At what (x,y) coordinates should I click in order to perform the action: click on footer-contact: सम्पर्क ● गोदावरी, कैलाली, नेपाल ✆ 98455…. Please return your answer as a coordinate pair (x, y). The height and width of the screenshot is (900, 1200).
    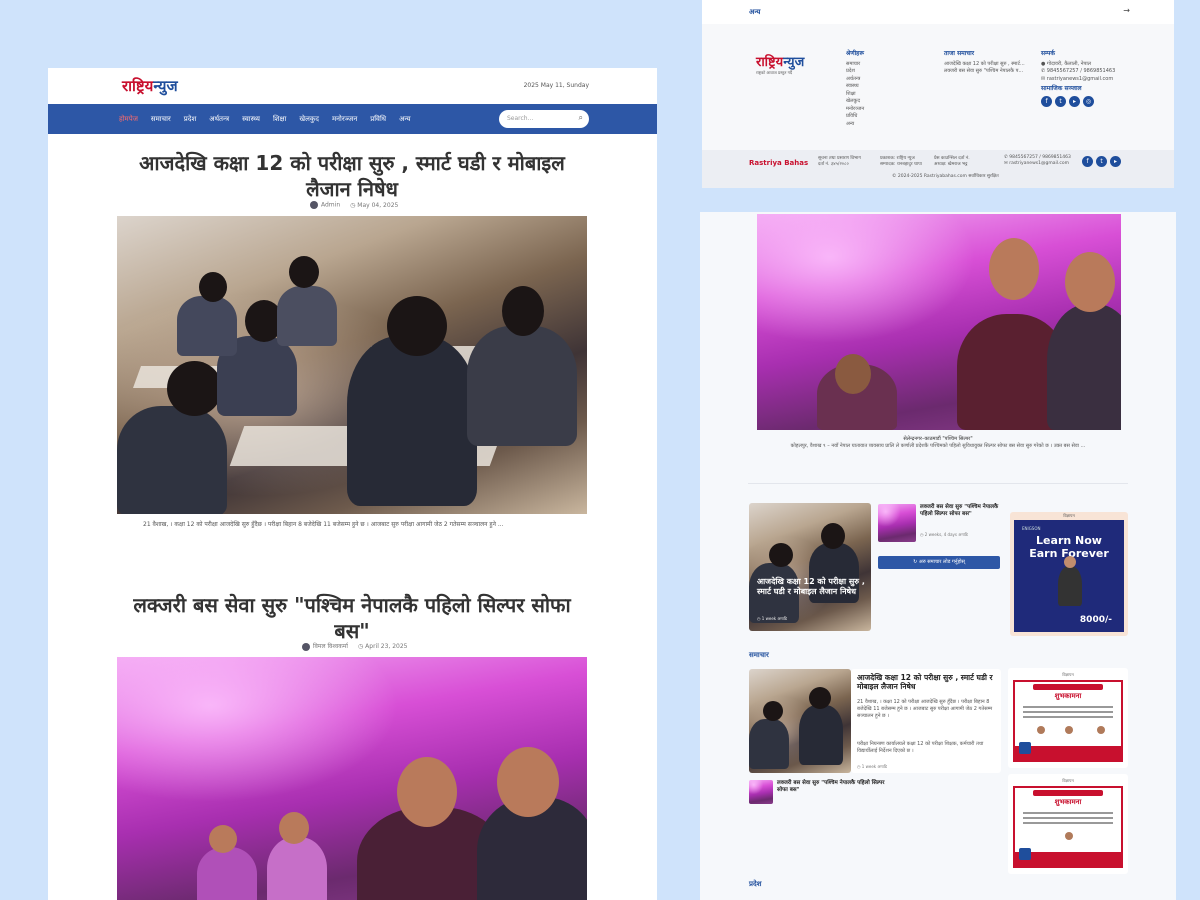
    Looking at the image, I should click on (1091, 78).